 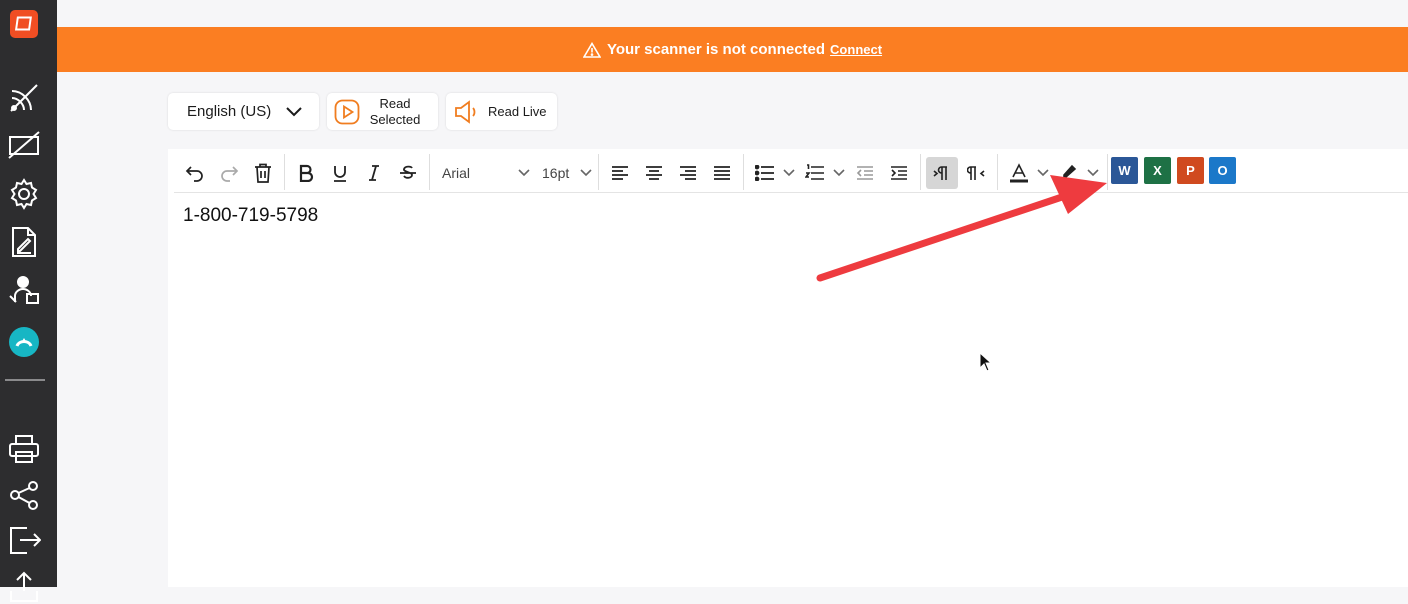 What do you see at coordinates (716, 49) in the screenshot?
I see `banner-message: Your scanner is not connected` at bounding box center [716, 49].